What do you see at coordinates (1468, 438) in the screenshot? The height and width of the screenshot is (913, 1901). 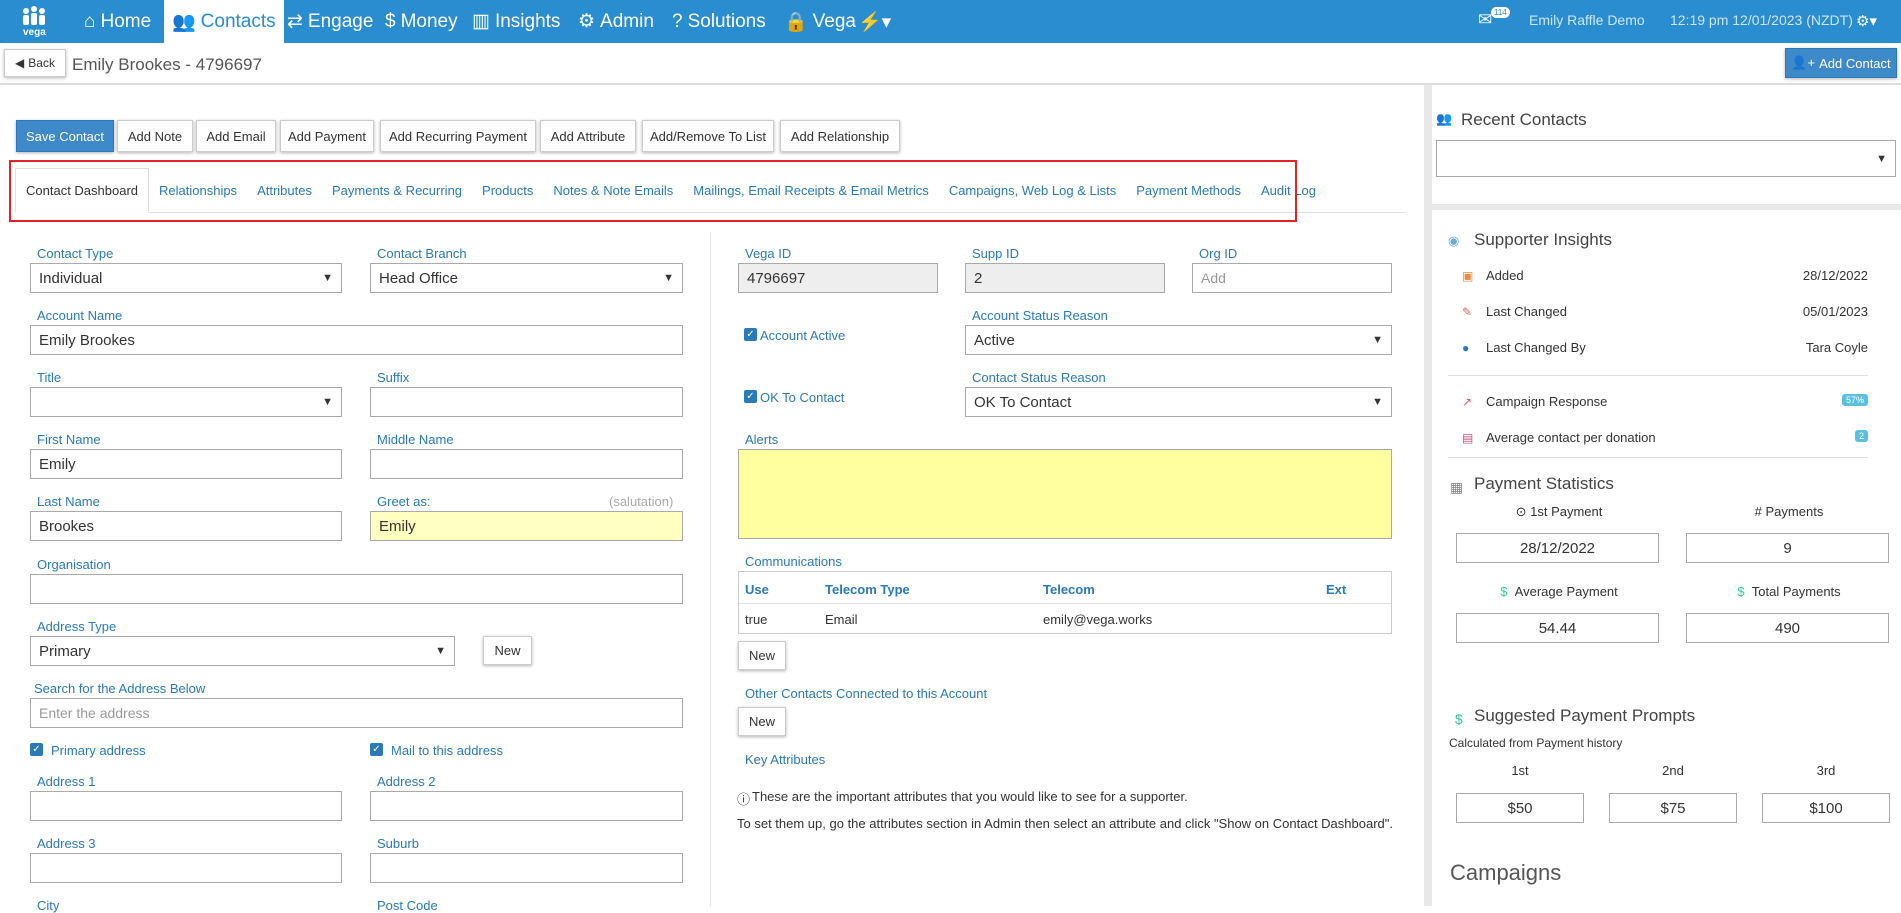 I see `donation-card-icon: ▤` at bounding box center [1468, 438].